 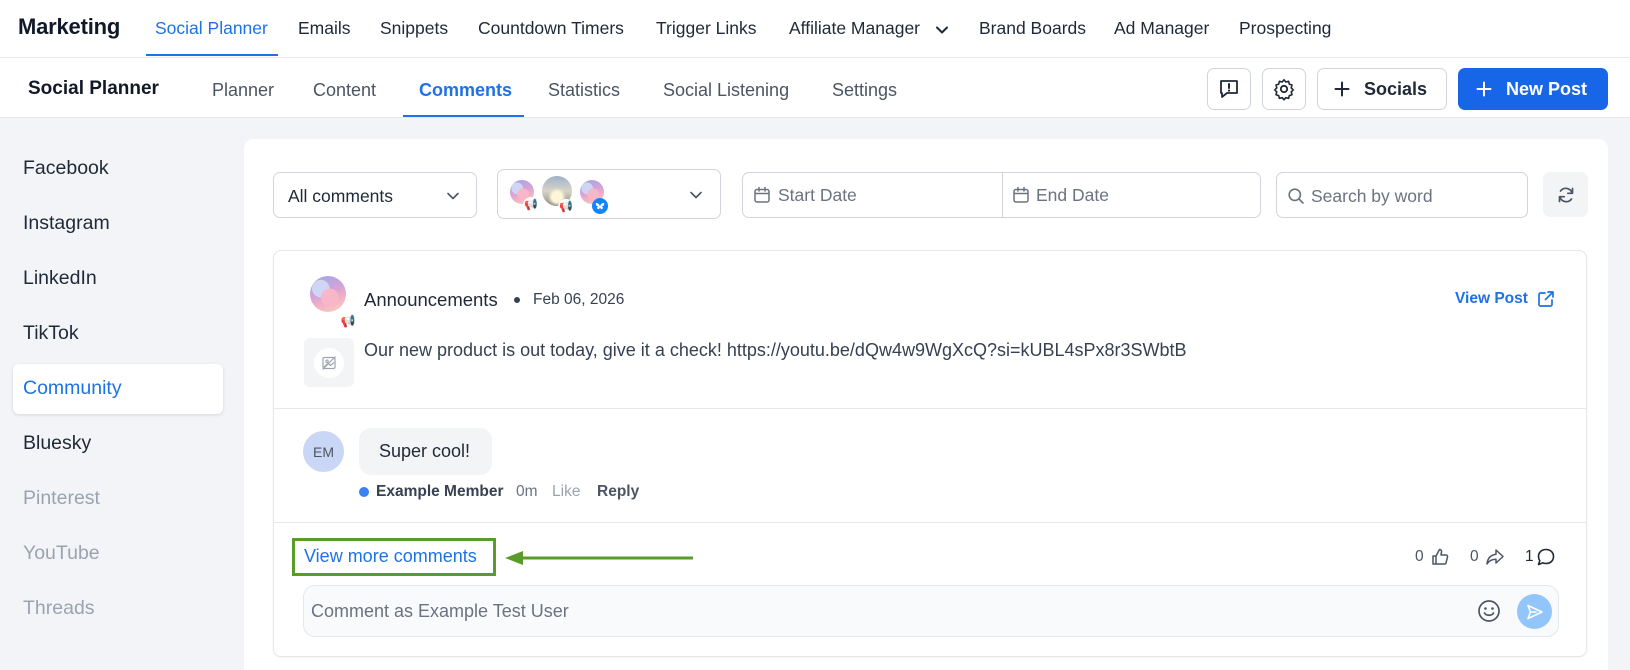 I want to click on search-placeholder: Search by word, so click(x=1372, y=196).